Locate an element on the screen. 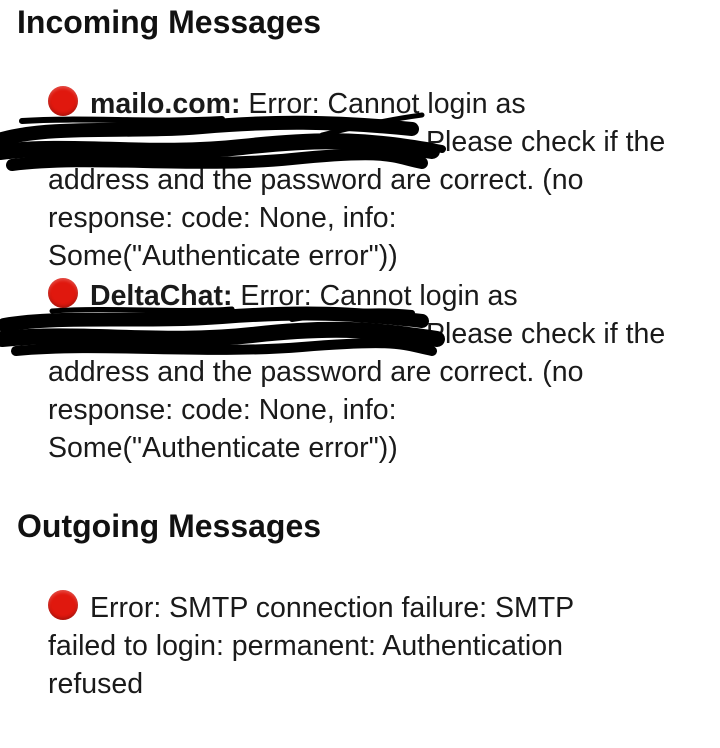 This screenshot has width=720, height=748. account-name: DeltaChat: is located at coordinates (161, 296).